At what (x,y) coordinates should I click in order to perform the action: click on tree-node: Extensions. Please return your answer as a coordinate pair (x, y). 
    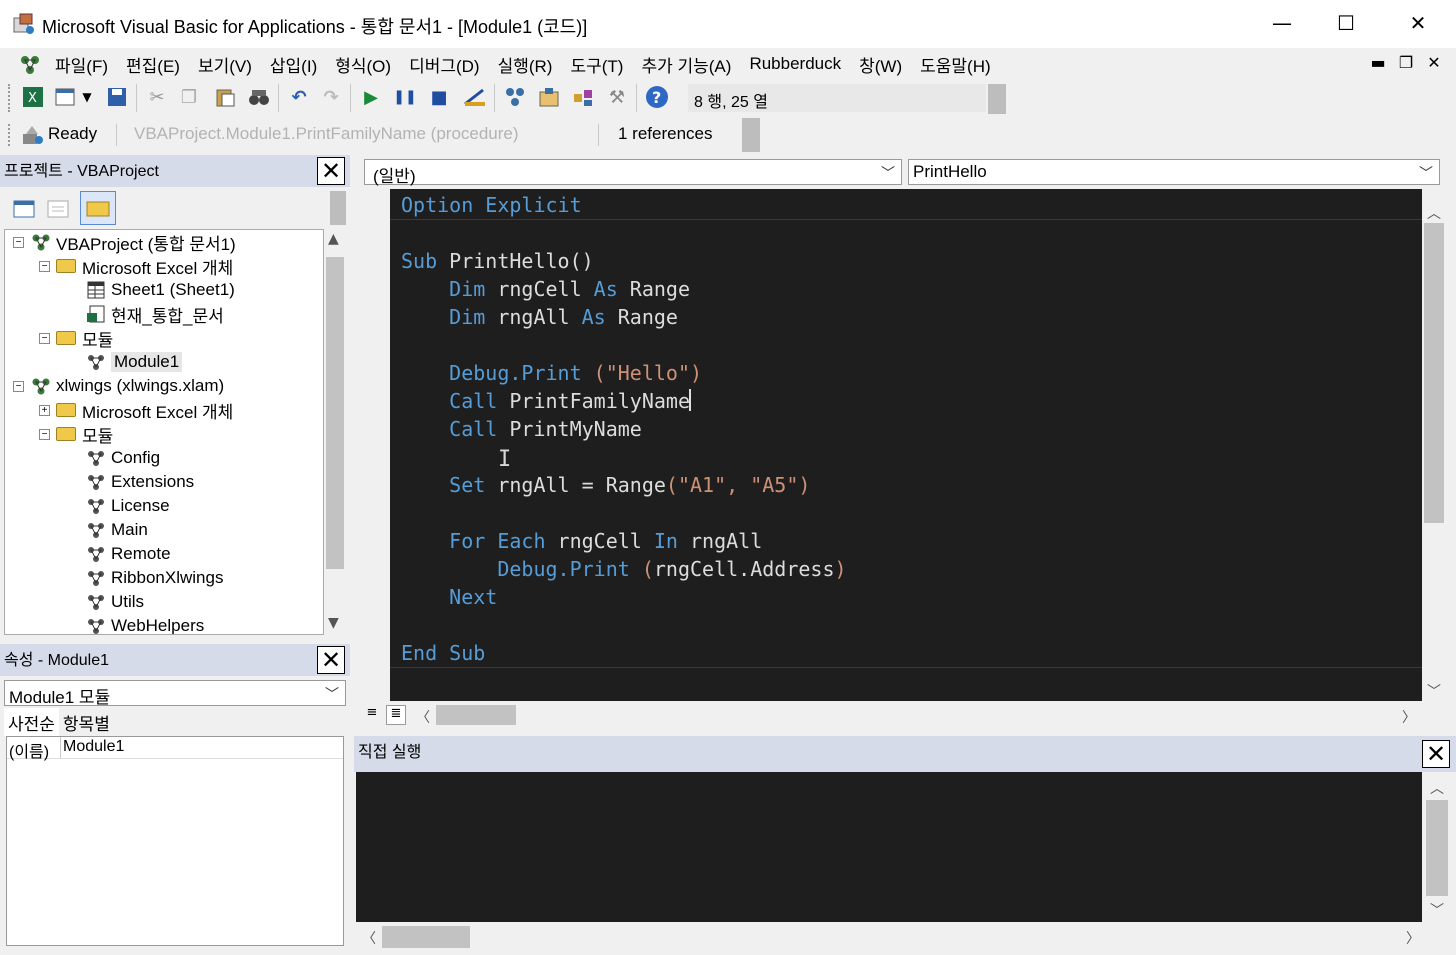
    Looking at the image, I should click on (129, 482).